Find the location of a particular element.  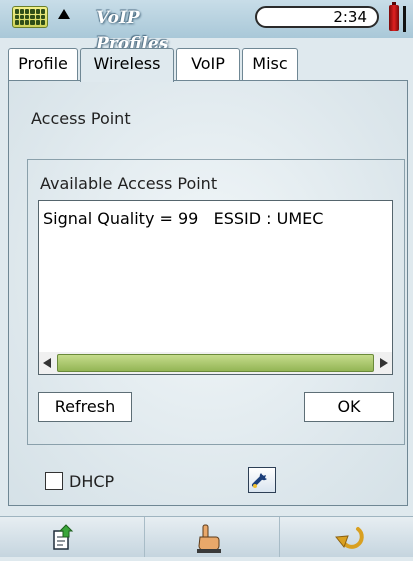

hand-pointer-button is located at coordinates (212, 537).